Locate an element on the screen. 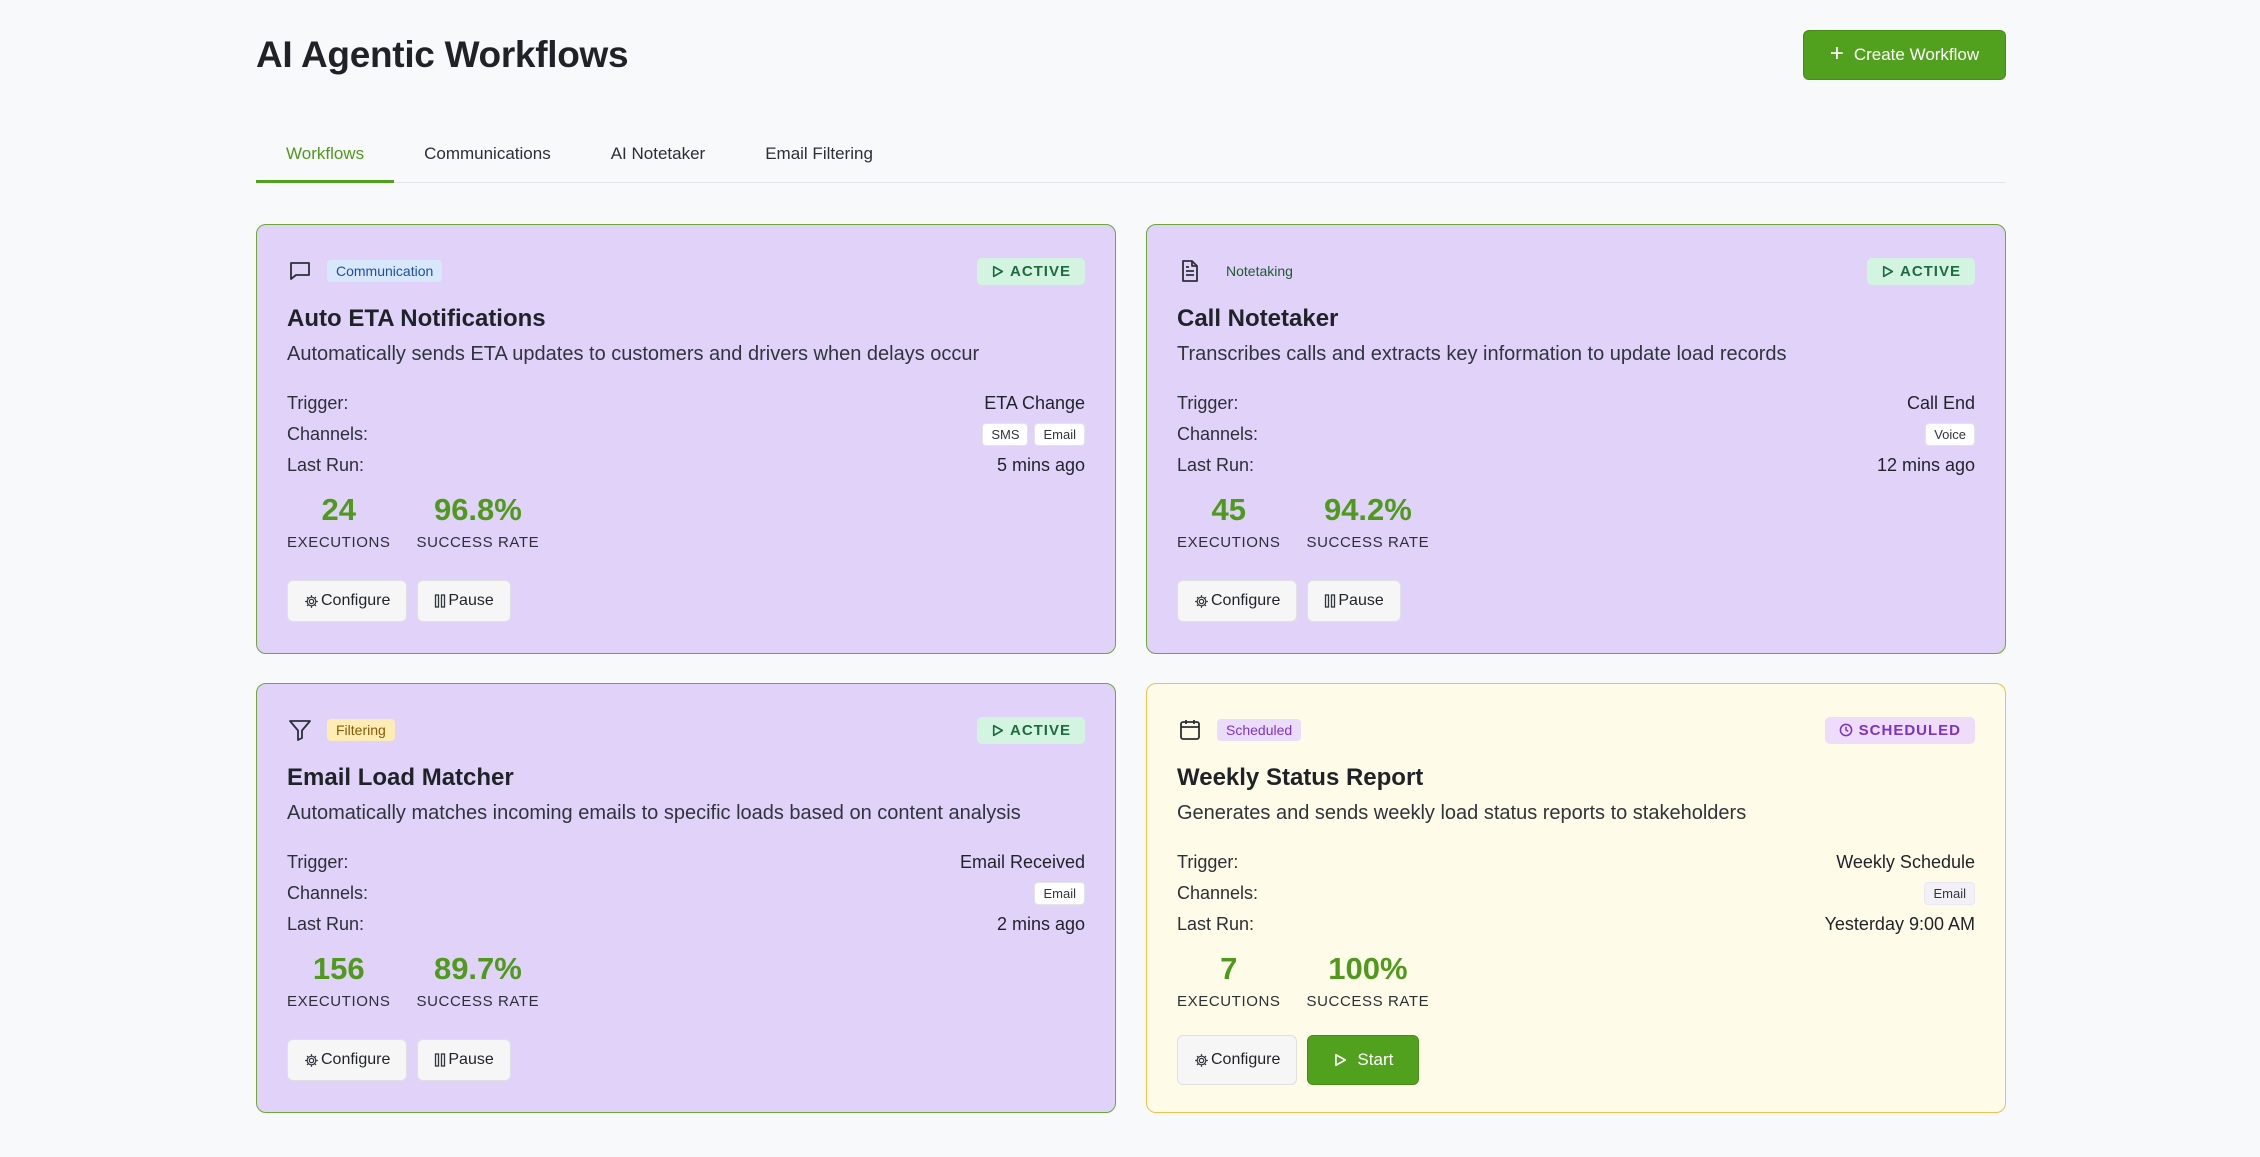 The image size is (2260, 1157). executions-stat: 24 EXECUTIONS is located at coordinates (339, 522).